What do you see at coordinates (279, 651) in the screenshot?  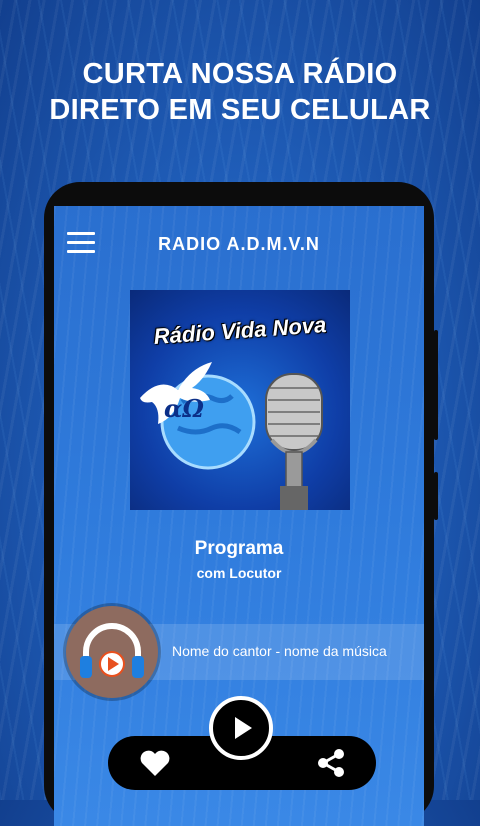 I see `now-playing-text: Nome do cantor - nome da música` at bounding box center [279, 651].